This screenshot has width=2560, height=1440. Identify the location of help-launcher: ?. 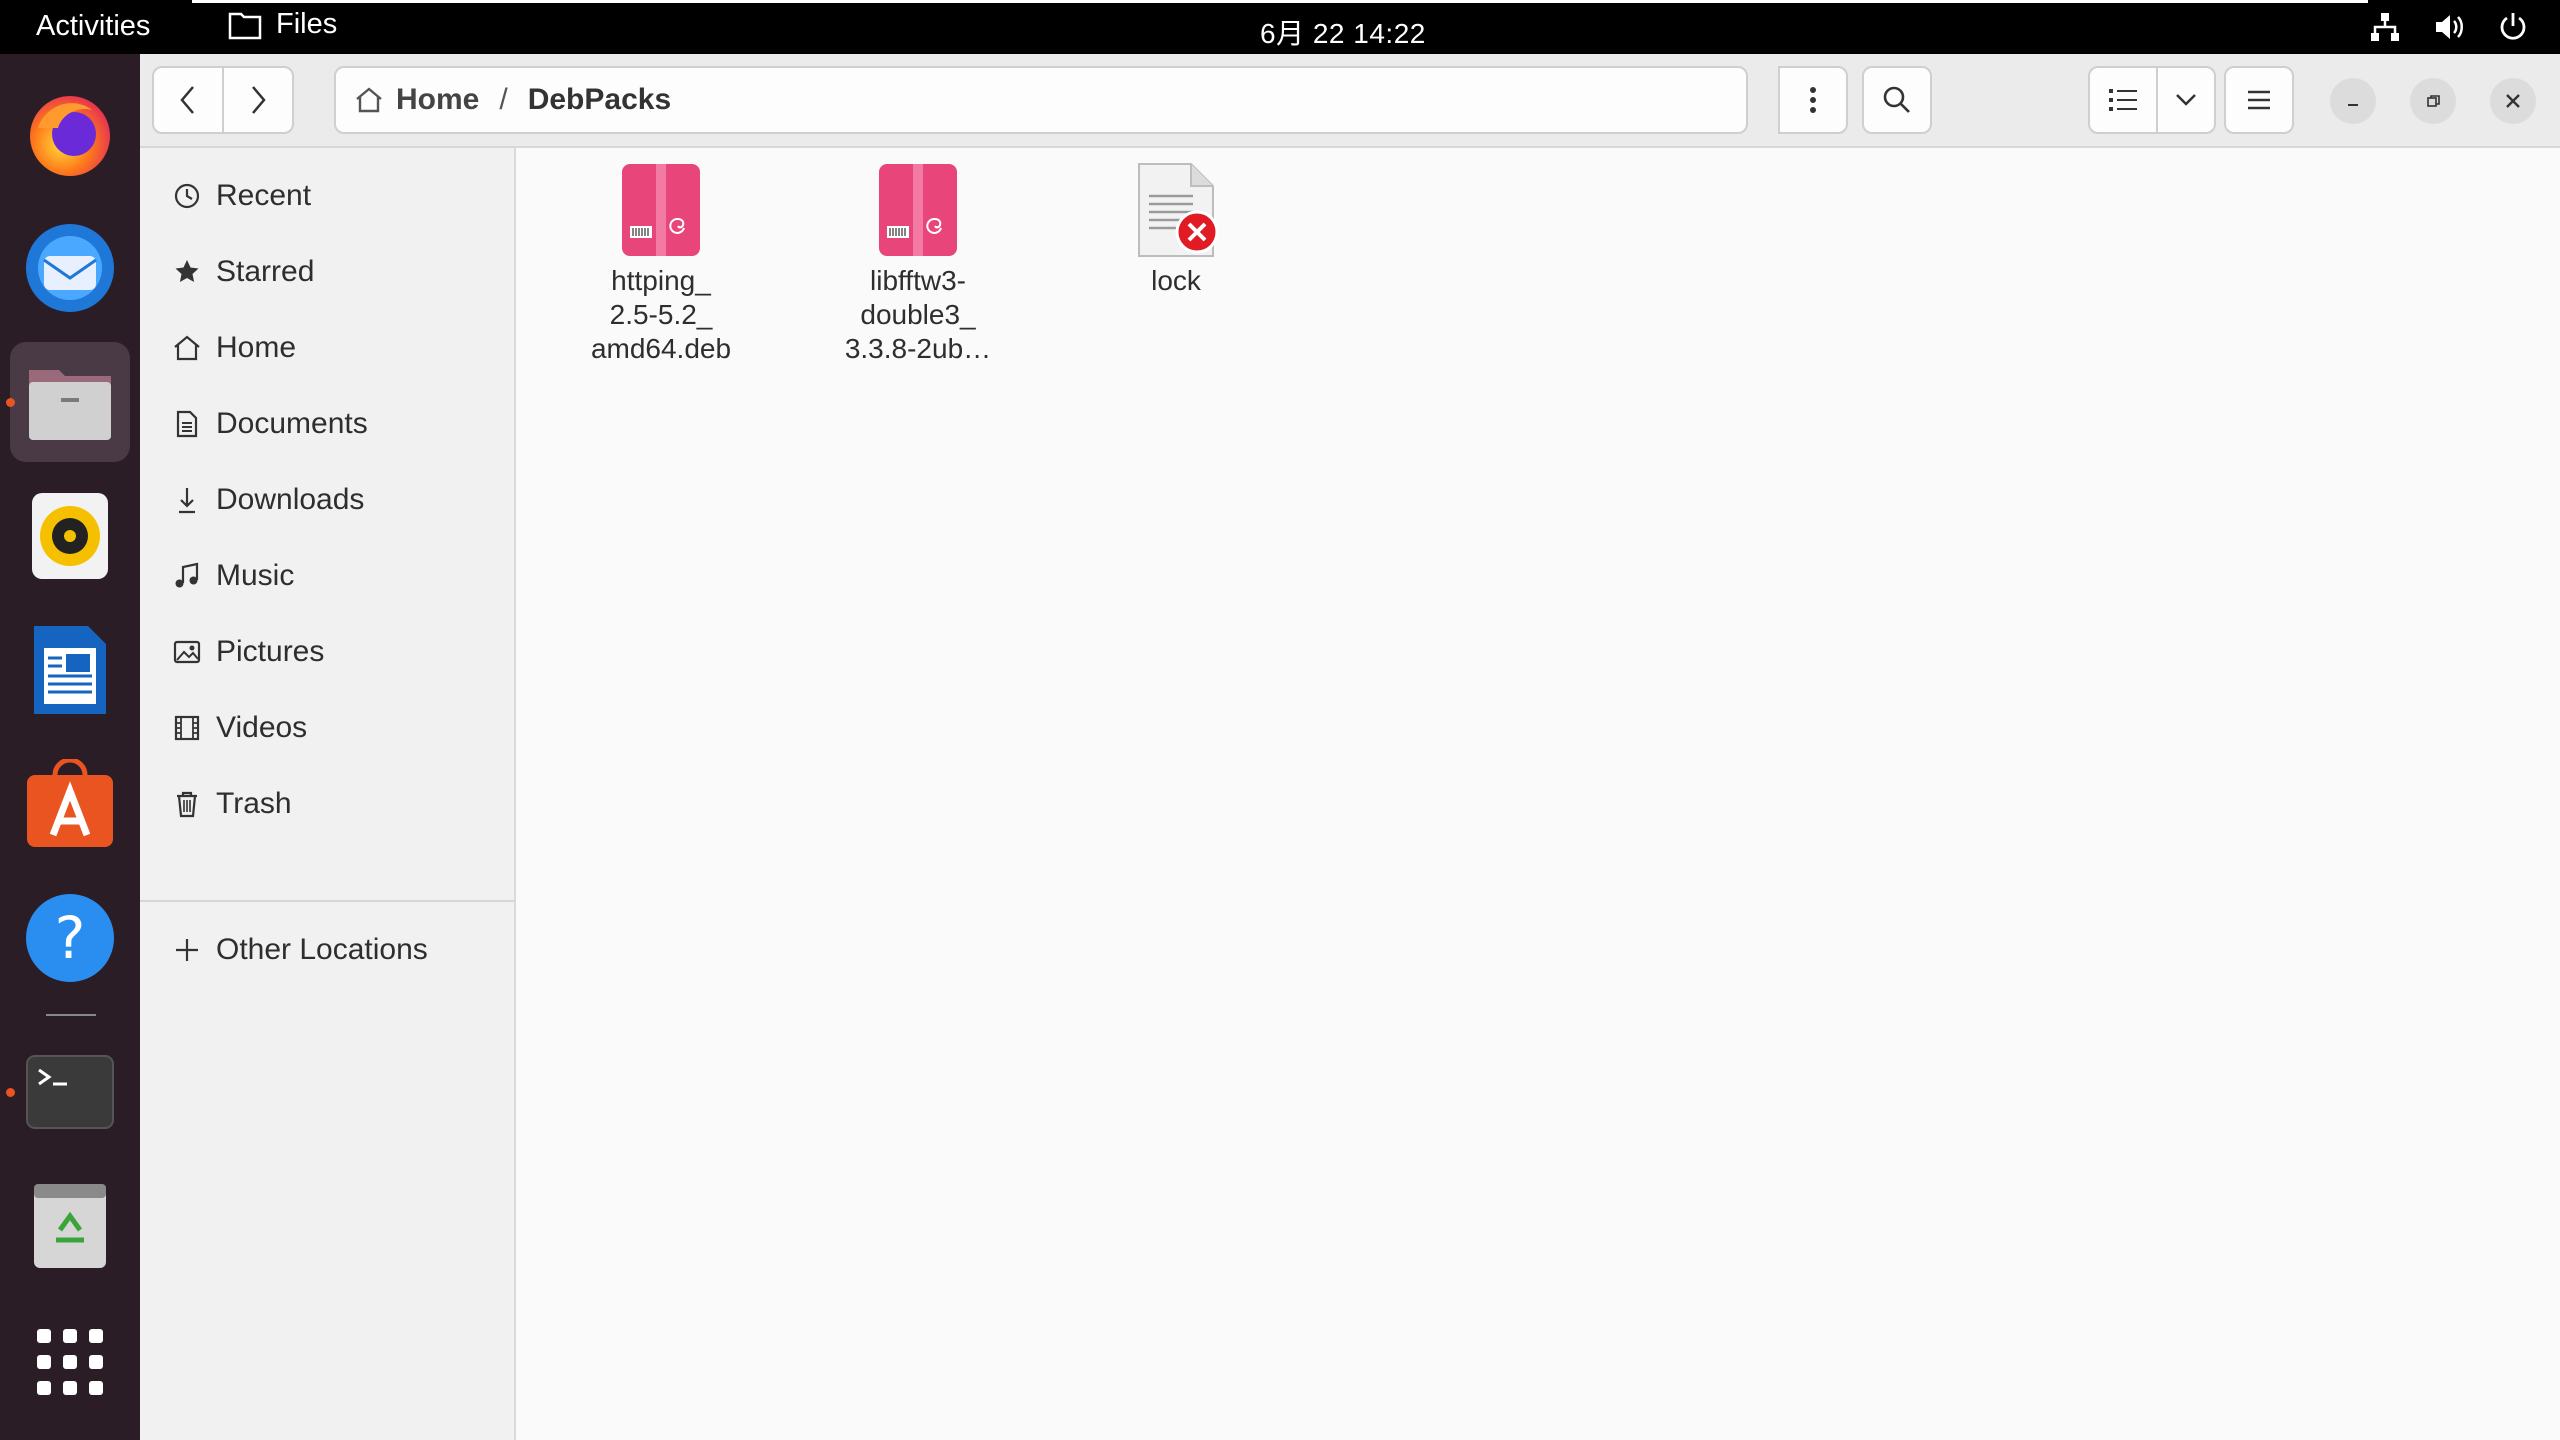
(70, 938).